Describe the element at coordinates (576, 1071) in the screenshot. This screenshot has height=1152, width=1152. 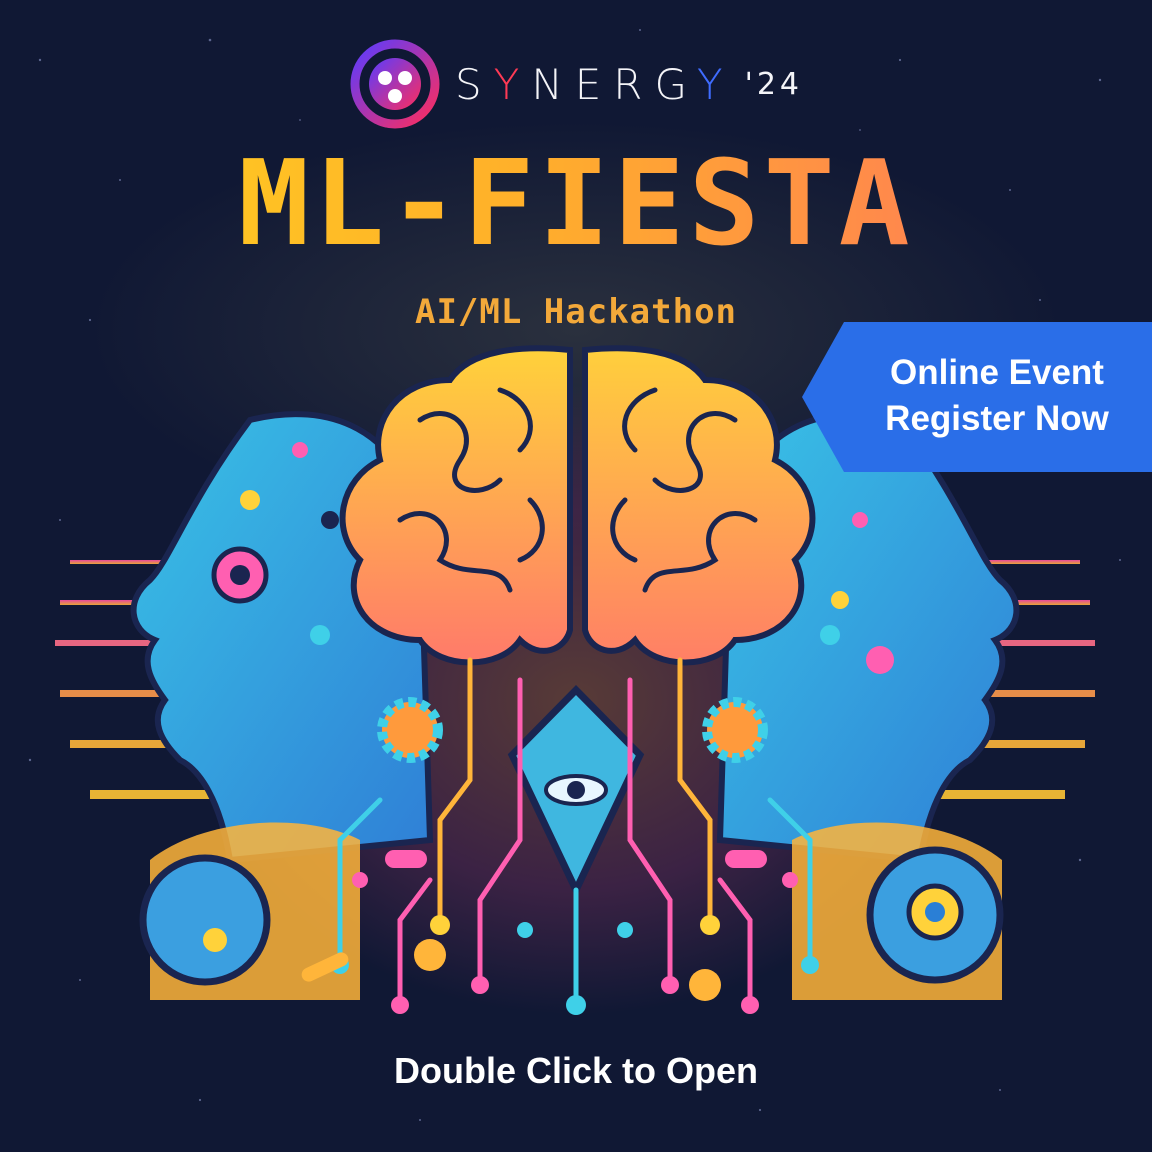
I see `open-call-to-action: Double Click to Open` at that location.